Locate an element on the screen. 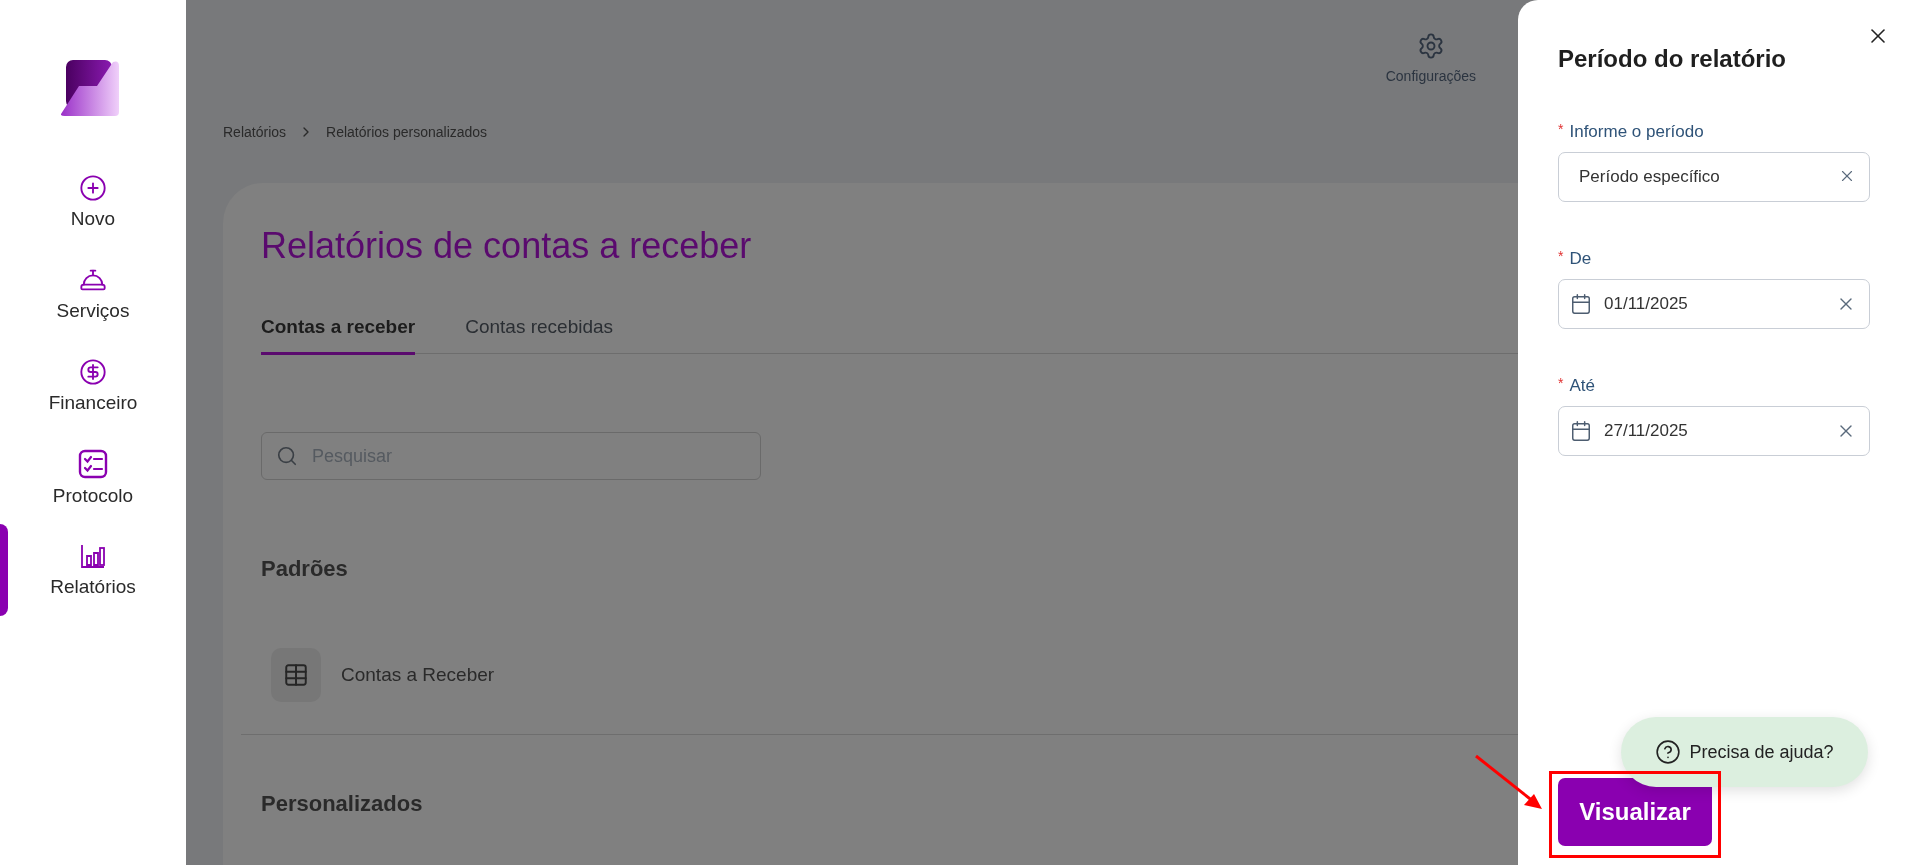  select-field: Período específico is located at coordinates (1714, 177).